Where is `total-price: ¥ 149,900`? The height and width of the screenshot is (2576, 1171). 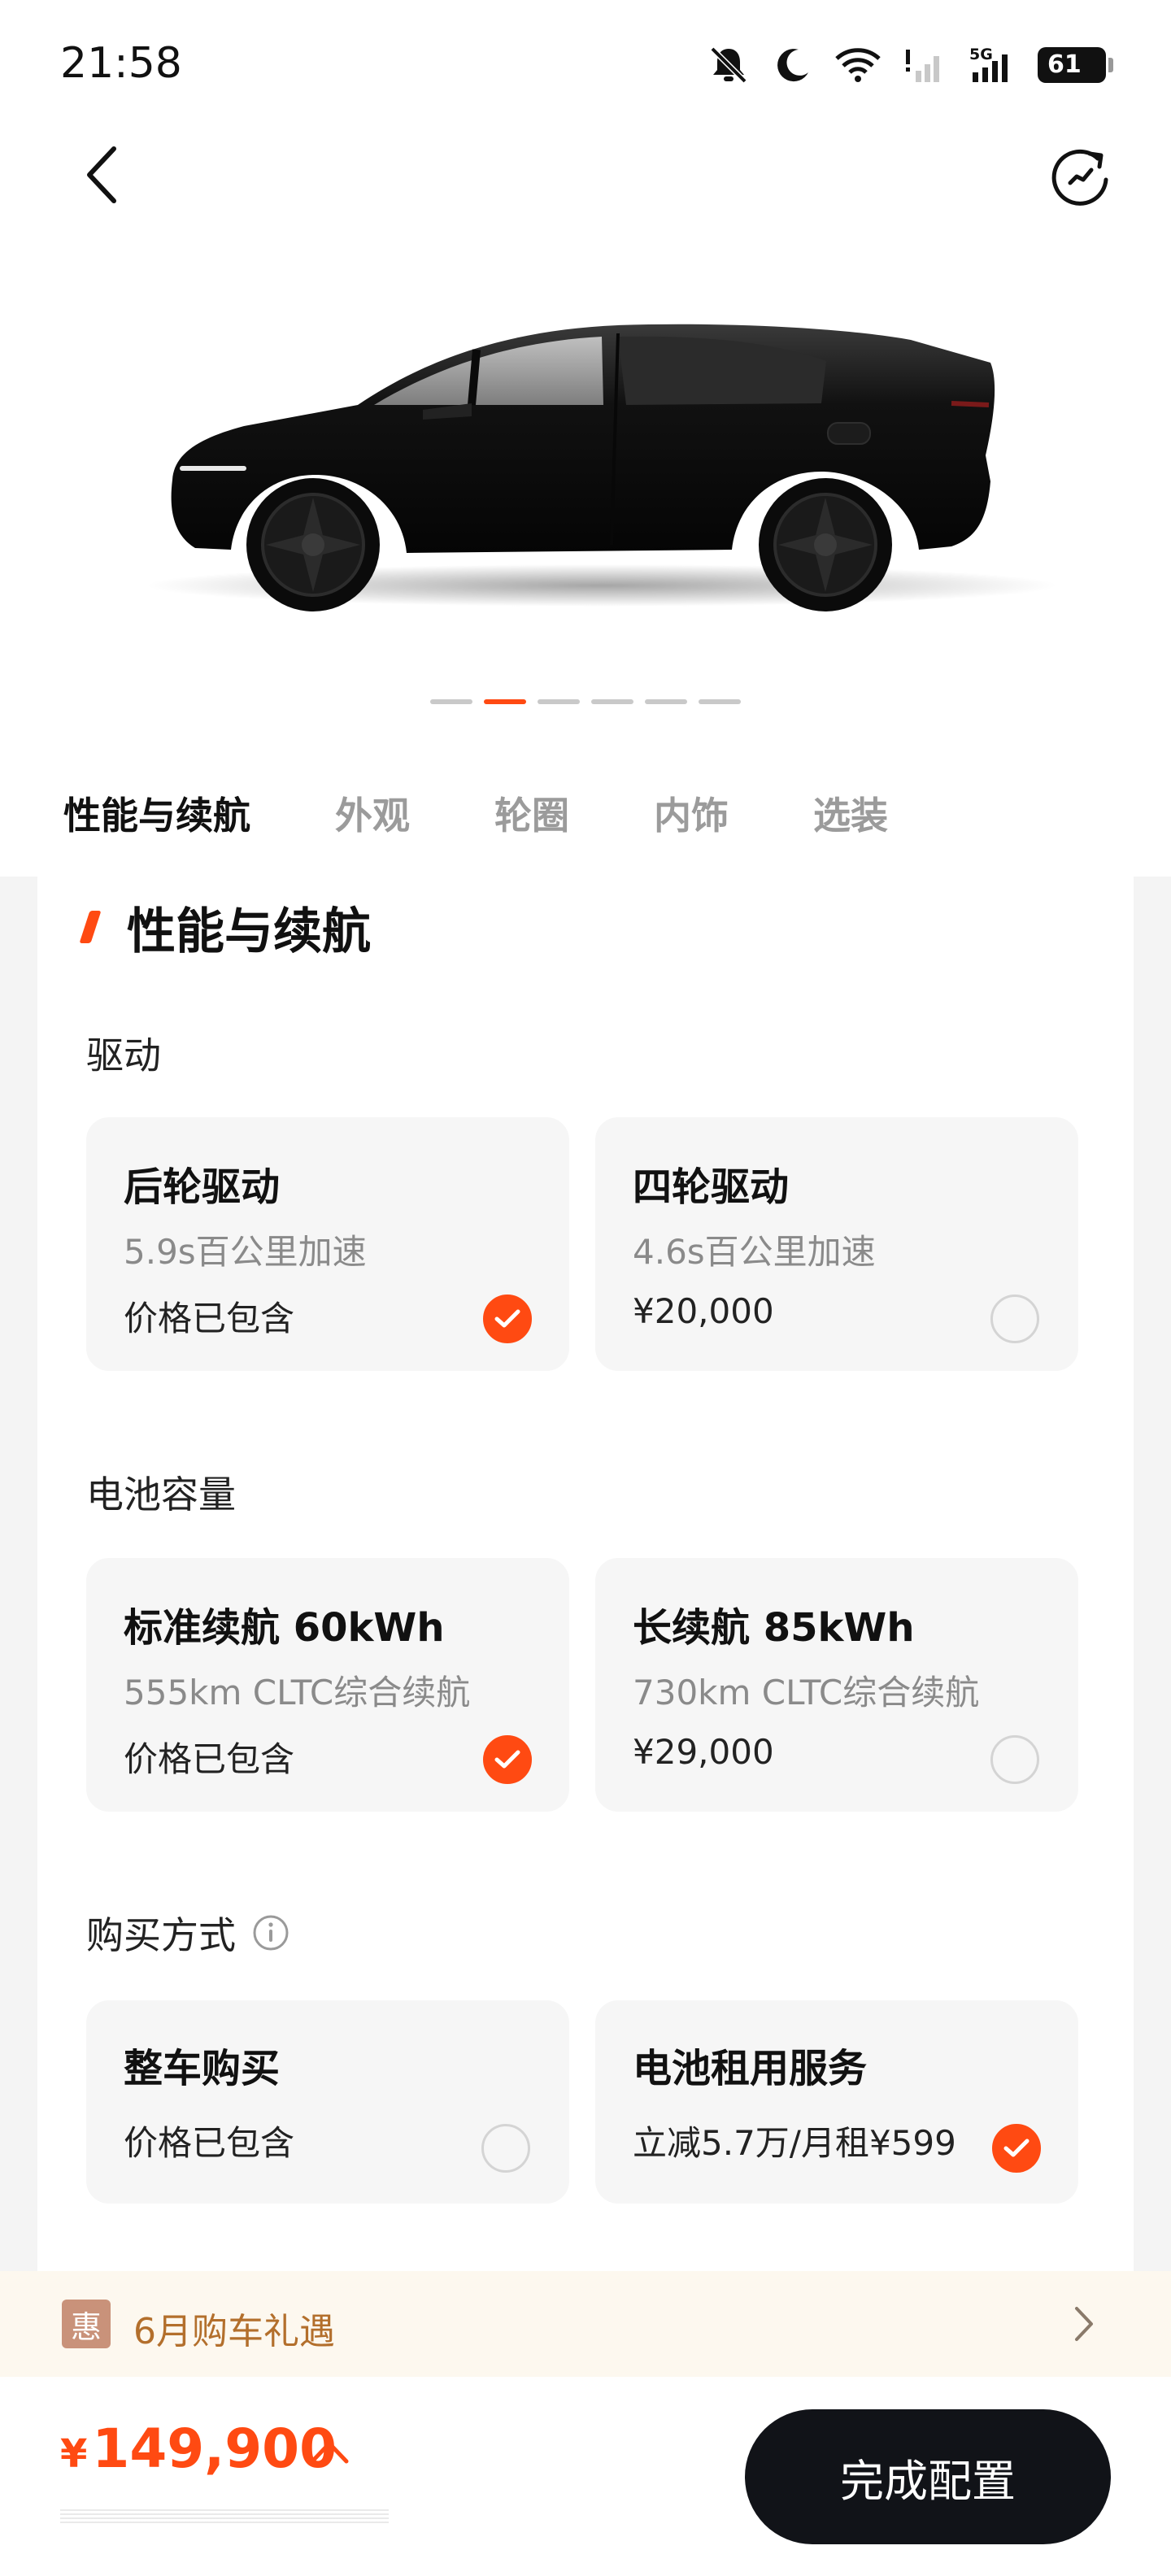
total-price: ¥ 149,900 is located at coordinates (198, 2448).